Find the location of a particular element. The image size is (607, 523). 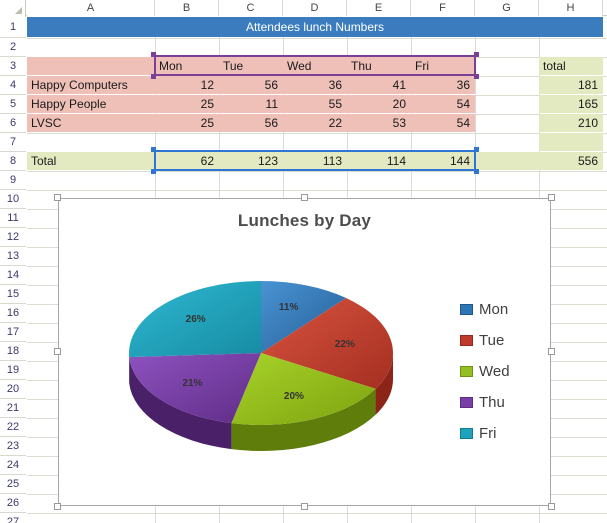

cell-e6-value: 53 is located at coordinates (379, 123).